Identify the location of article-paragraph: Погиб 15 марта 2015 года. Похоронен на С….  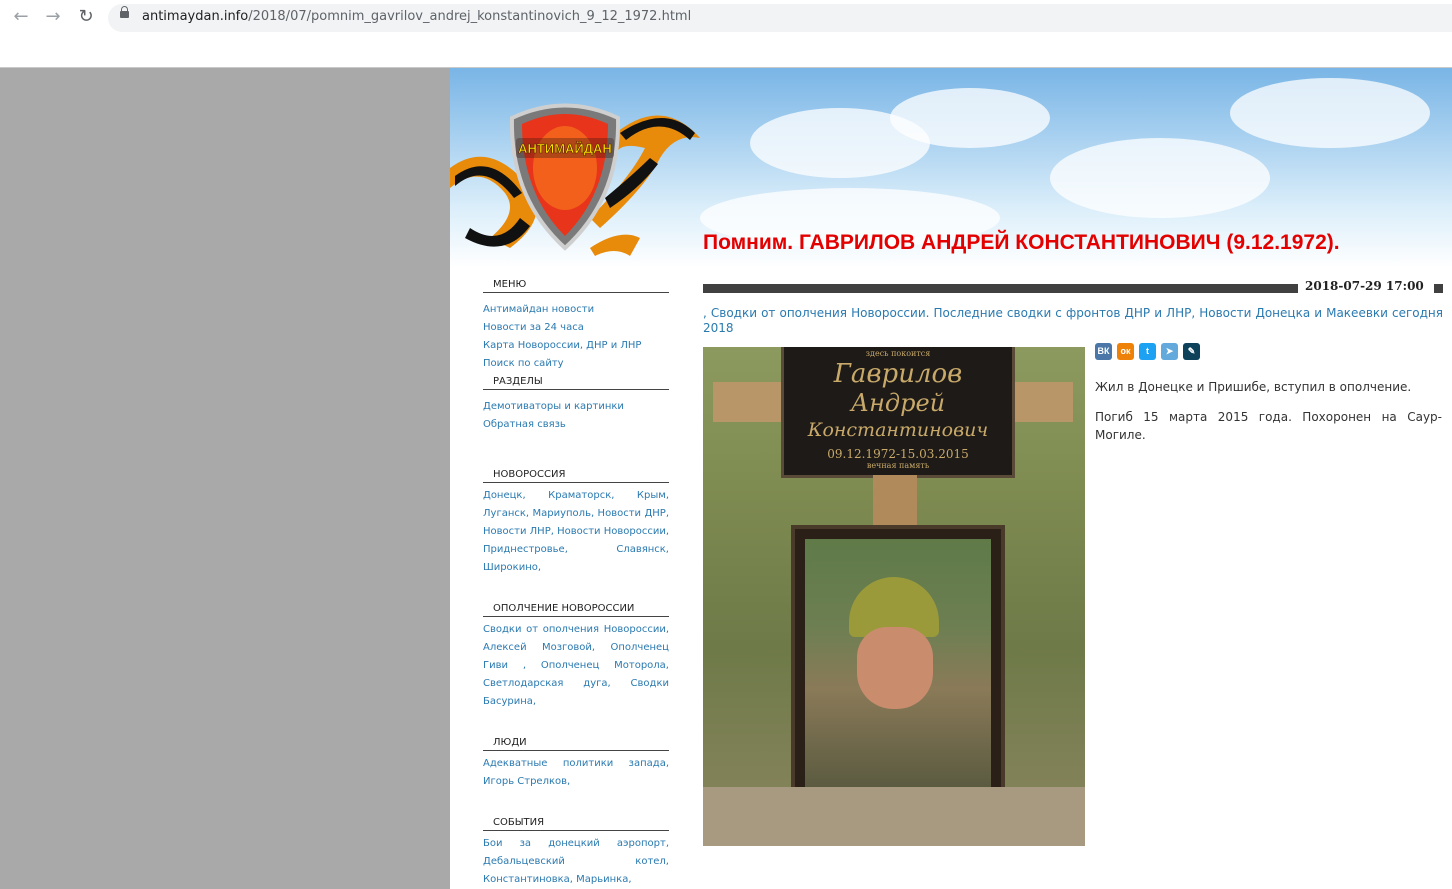
(1268, 426).